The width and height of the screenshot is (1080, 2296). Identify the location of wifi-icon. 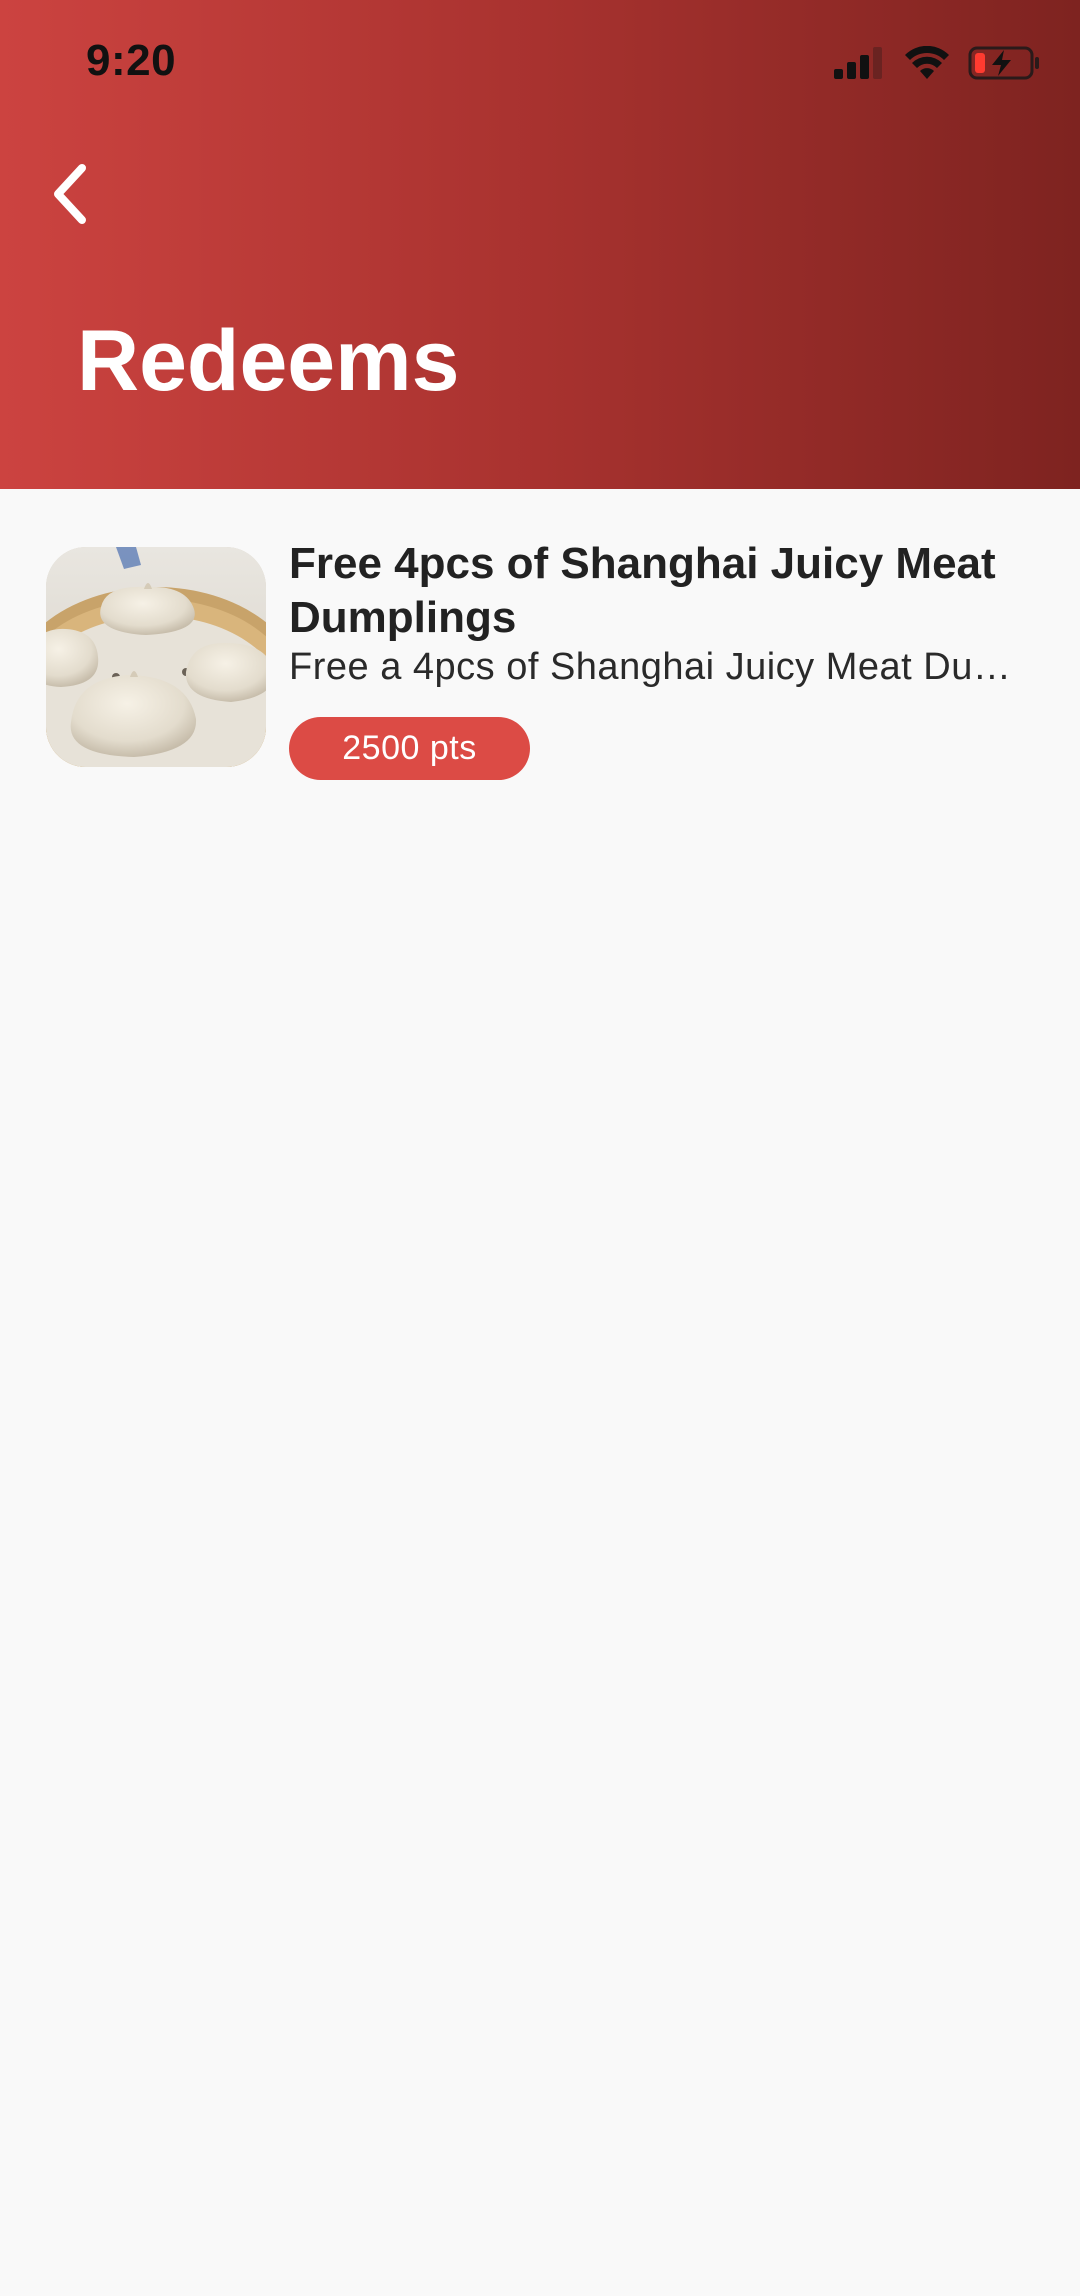
(927, 62).